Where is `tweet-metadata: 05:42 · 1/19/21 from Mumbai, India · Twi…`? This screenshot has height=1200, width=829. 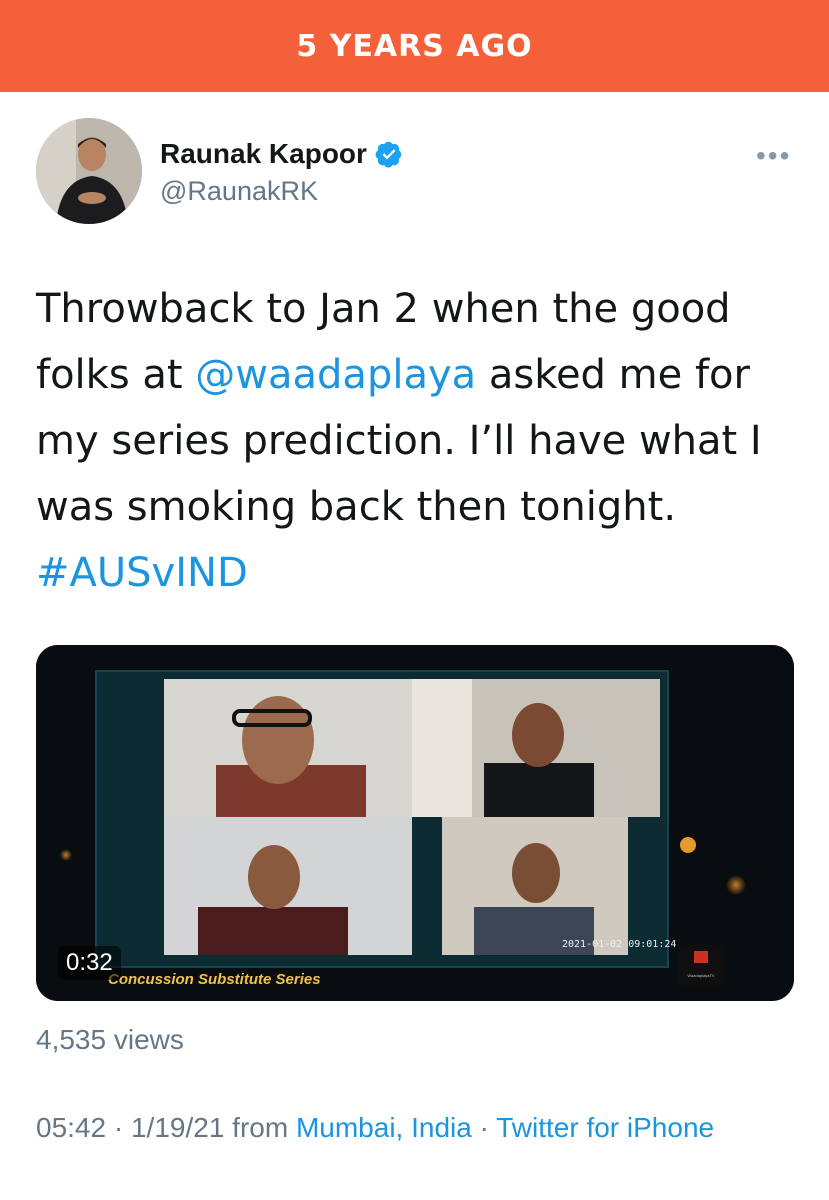
tweet-metadata: 05:42 · 1/19/21 from Mumbai, India · Twi… is located at coordinates (406, 1128).